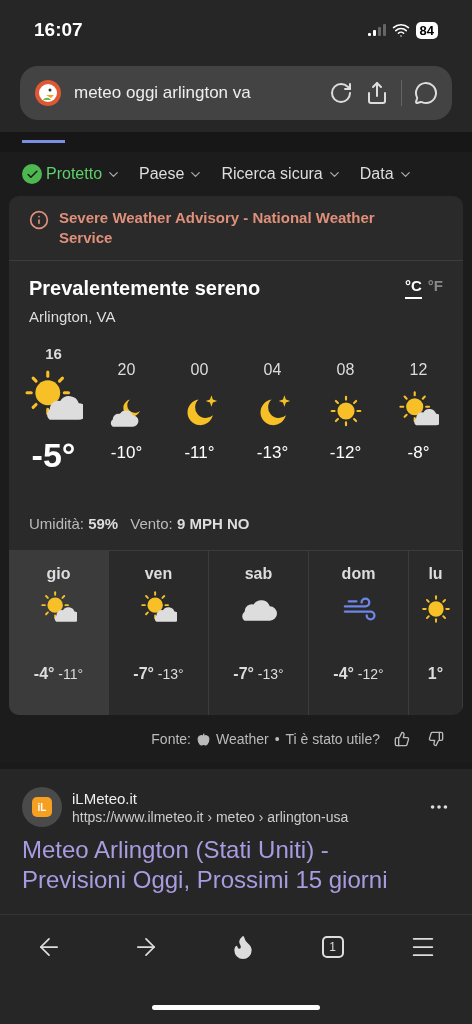 Image resolution: width=472 pixels, height=1024 pixels. Describe the element at coordinates (436, 739) in the screenshot. I see `thumbs-down-icon` at that location.